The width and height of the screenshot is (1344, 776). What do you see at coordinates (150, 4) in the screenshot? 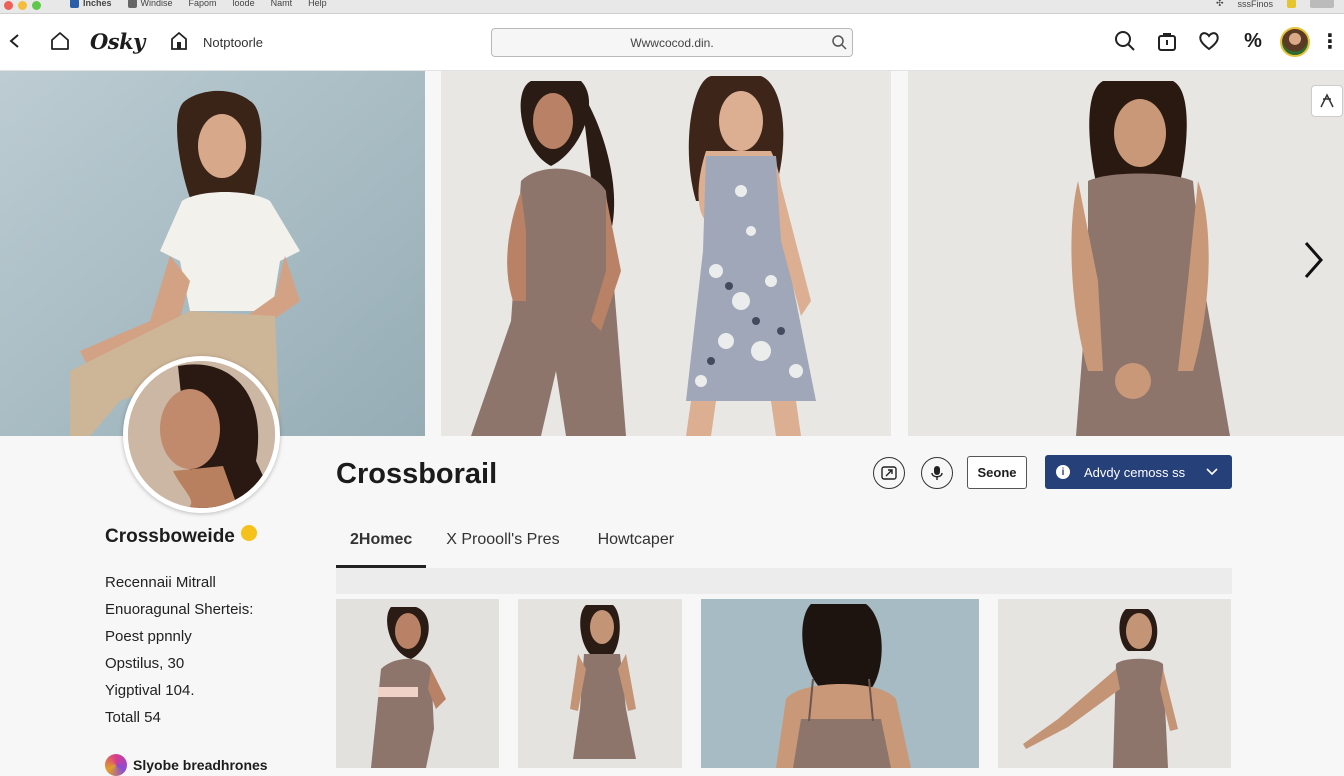
I see `os-menu-item: Windise` at bounding box center [150, 4].